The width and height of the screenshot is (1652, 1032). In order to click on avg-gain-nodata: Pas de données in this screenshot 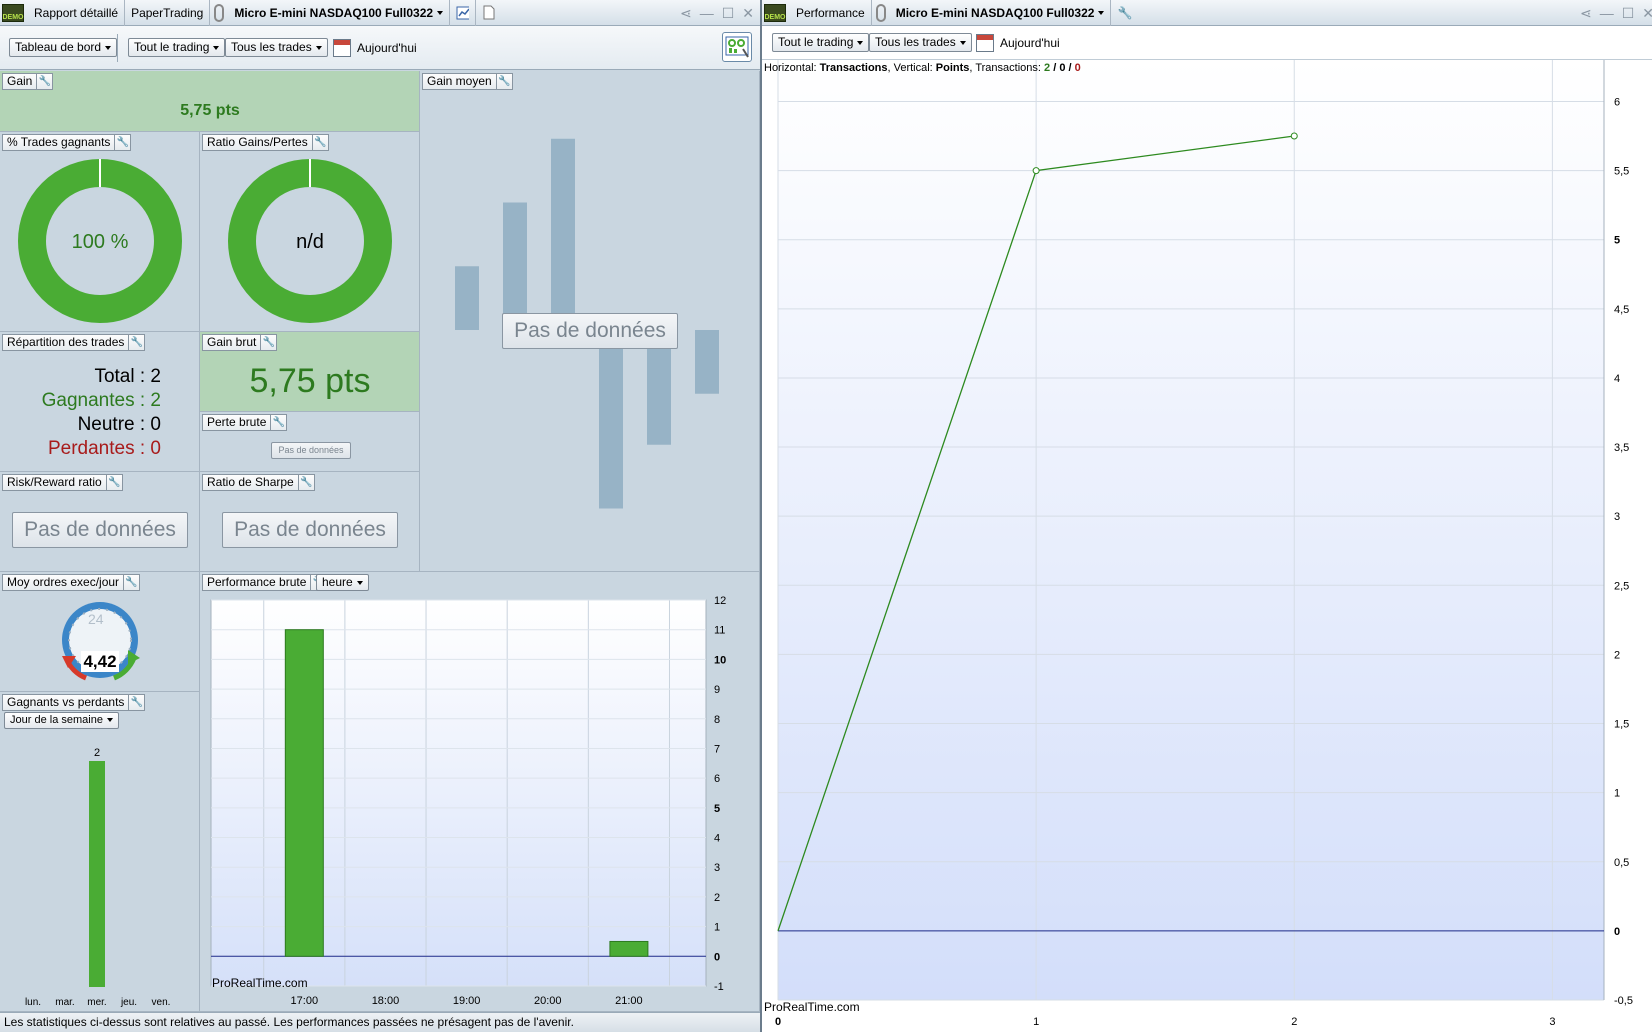, I will do `click(590, 331)`.